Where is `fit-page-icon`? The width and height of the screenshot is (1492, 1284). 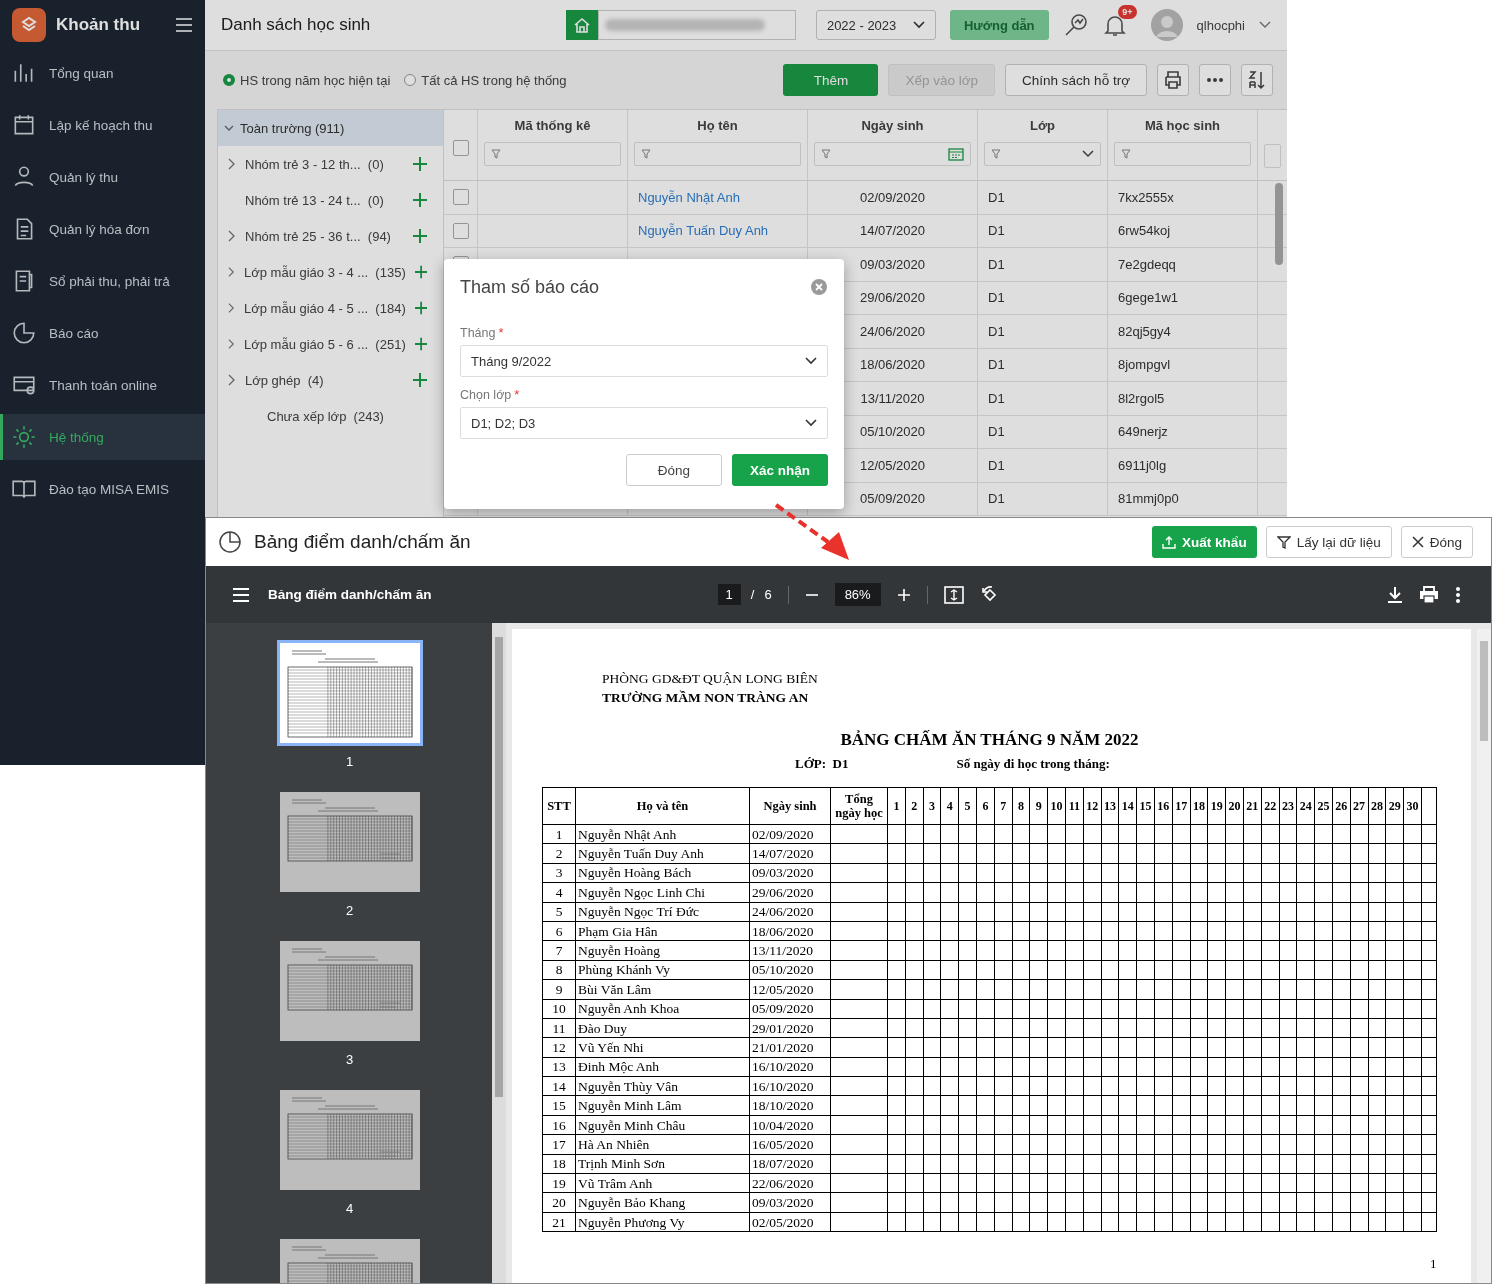
fit-page-icon is located at coordinates (953, 594).